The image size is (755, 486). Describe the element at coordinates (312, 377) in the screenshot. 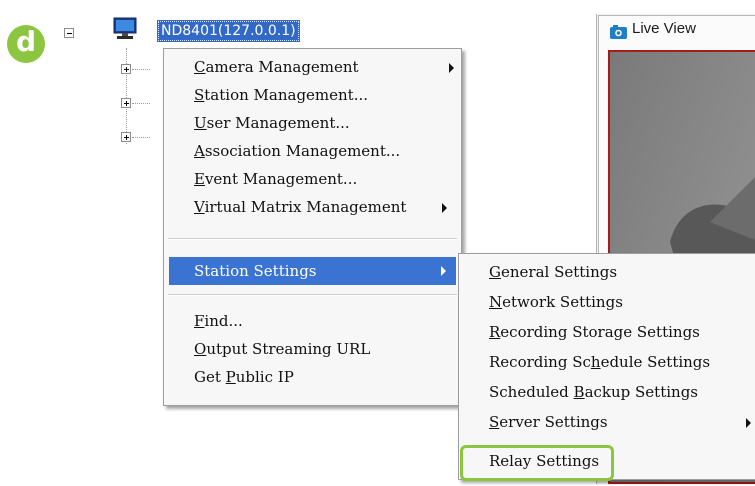

I see `menu-item-get-public-ip: Get Public IP` at that location.